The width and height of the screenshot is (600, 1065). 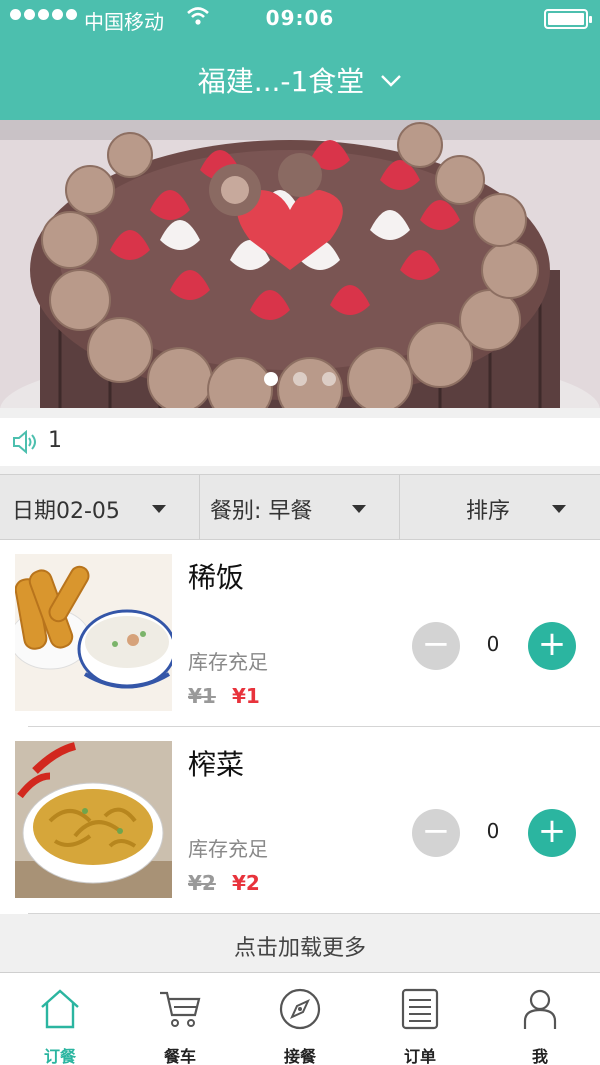 What do you see at coordinates (202, 696) in the screenshot?
I see `original-price: ¥1` at bounding box center [202, 696].